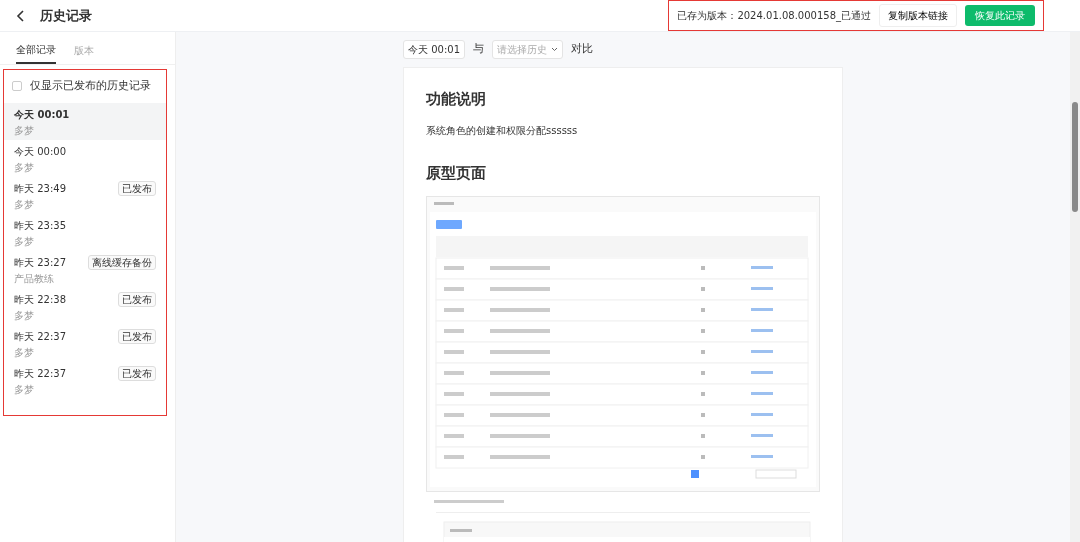 This screenshot has height=542, width=1080. Describe the element at coordinates (478, 49) in the screenshot. I see `joiner-text: 与` at that location.